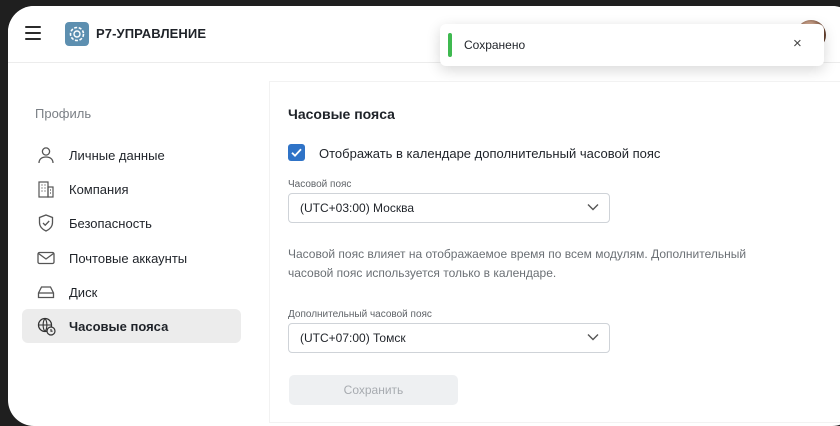 Image resolution: width=840 pixels, height=426 pixels. What do you see at coordinates (83, 292) in the screenshot?
I see `sidebar-item-label: Диск` at bounding box center [83, 292].